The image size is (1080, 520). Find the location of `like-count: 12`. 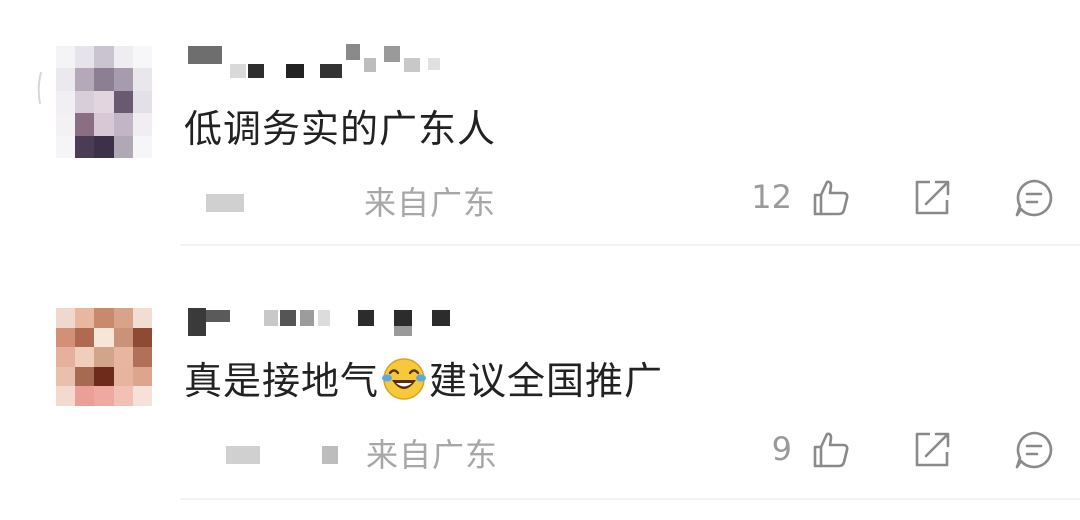

like-count: 12 is located at coordinates (771, 197).